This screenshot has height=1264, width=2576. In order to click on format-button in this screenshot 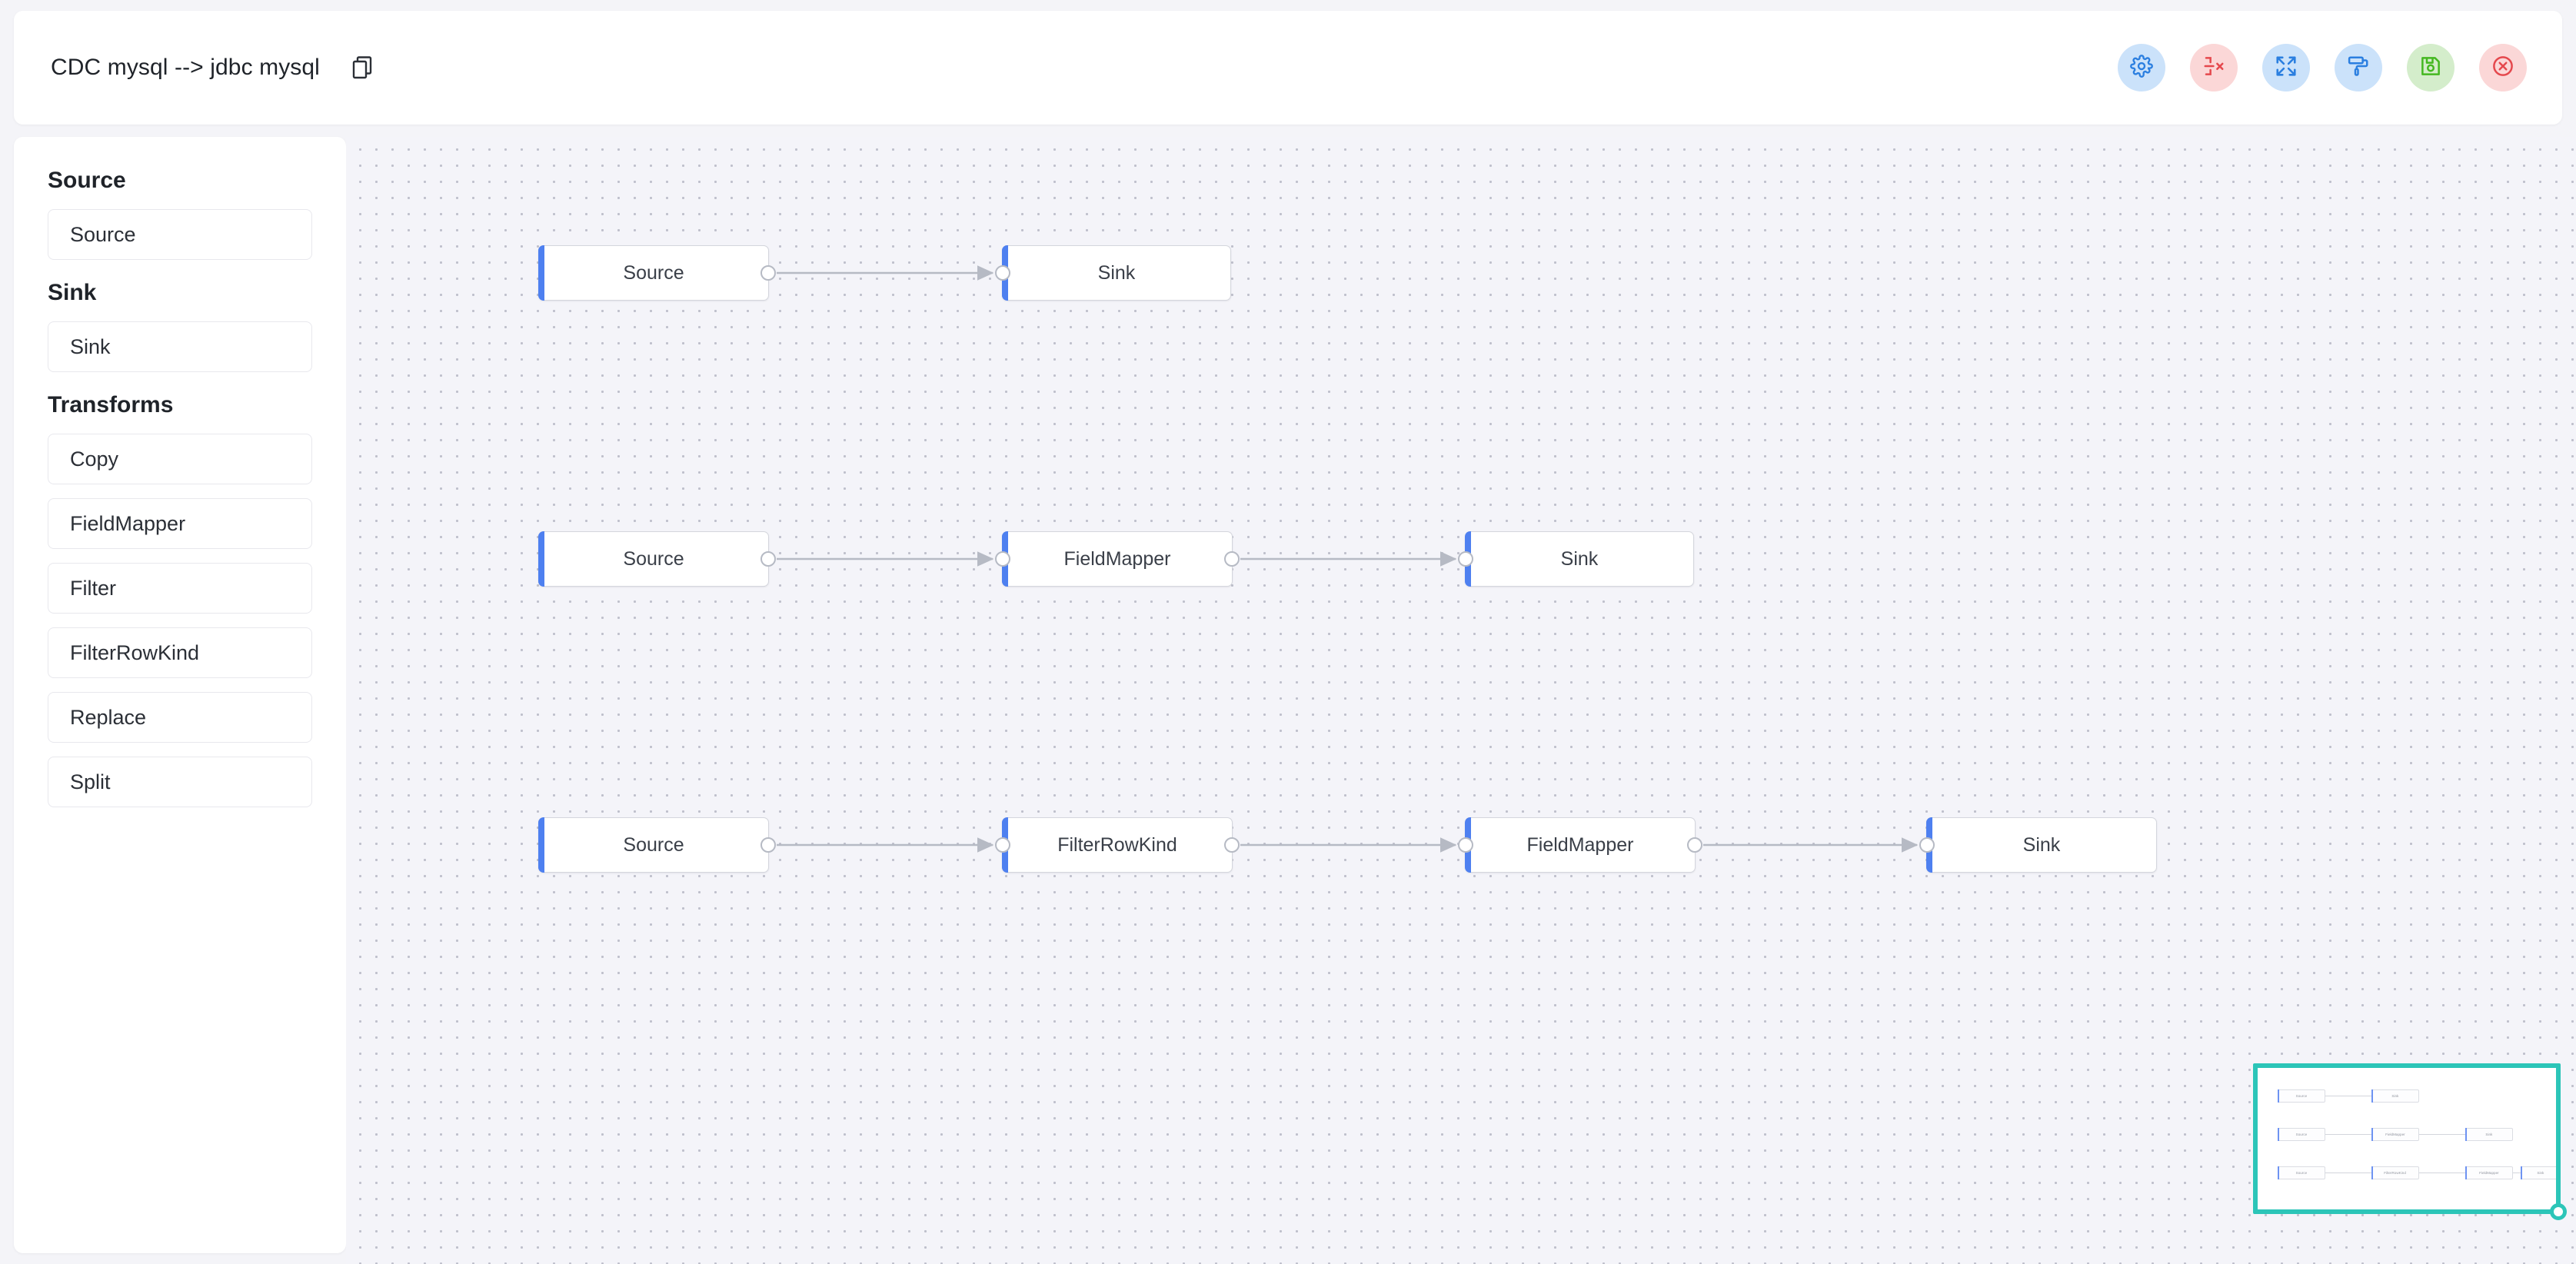, I will do `click(2358, 67)`.